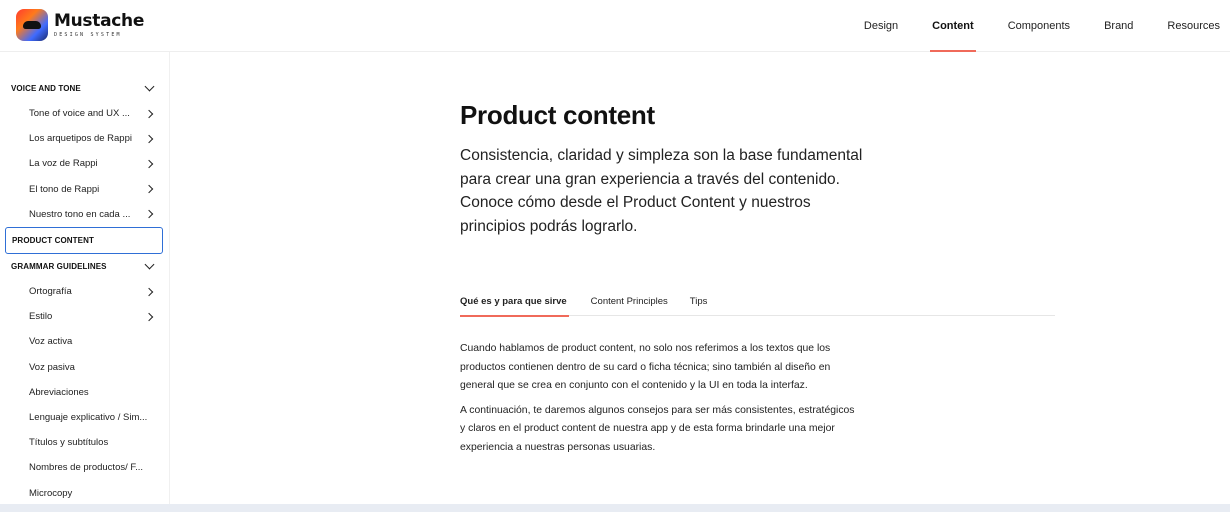 This screenshot has height=512, width=1230. What do you see at coordinates (59, 266) in the screenshot?
I see `sidebar-section-label: GRAMMAR GUIDELINES` at bounding box center [59, 266].